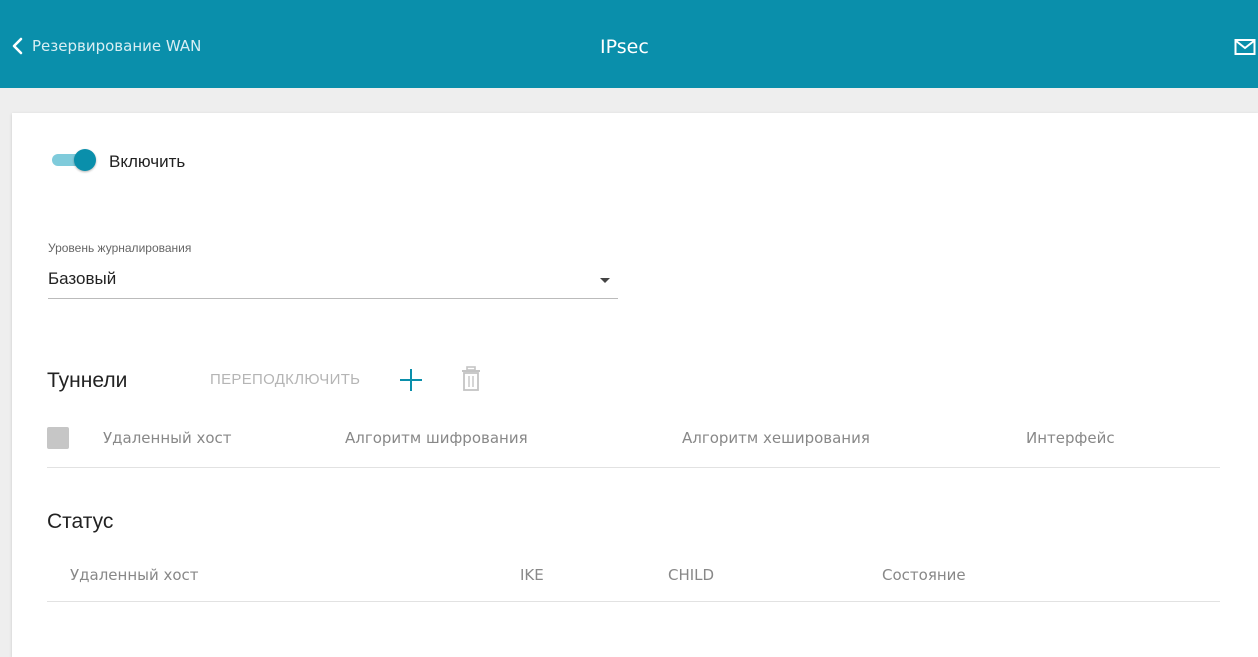  Describe the element at coordinates (87, 380) in the screenshot. I see `tunnels-title: Туннели` at that location.